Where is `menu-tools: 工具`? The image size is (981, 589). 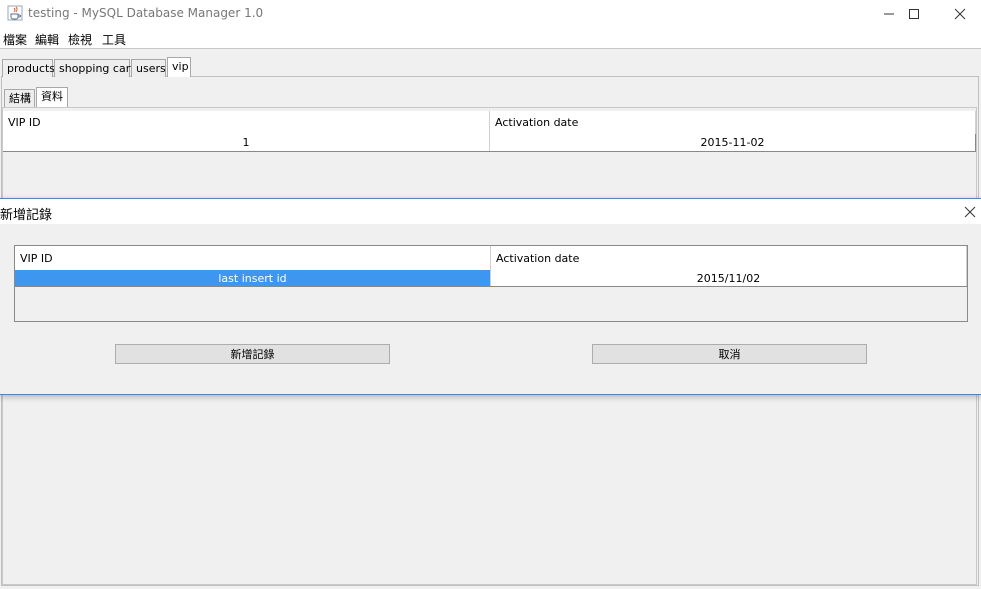
menu-tools: 工具 is located at coordinates (114, 39).